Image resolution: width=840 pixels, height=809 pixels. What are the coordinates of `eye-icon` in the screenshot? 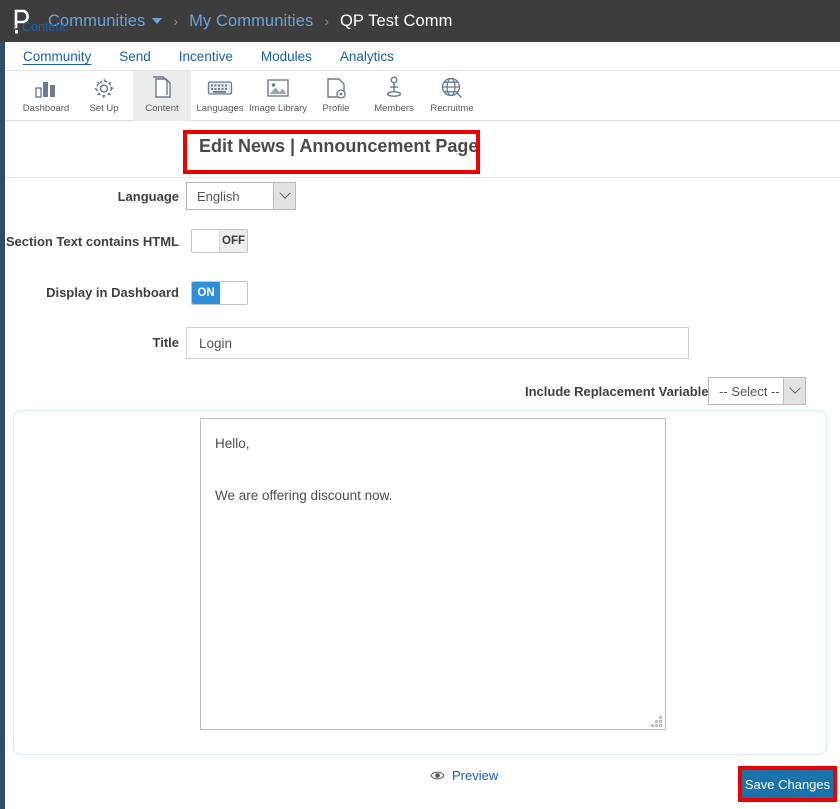 It's located at (437, 775).